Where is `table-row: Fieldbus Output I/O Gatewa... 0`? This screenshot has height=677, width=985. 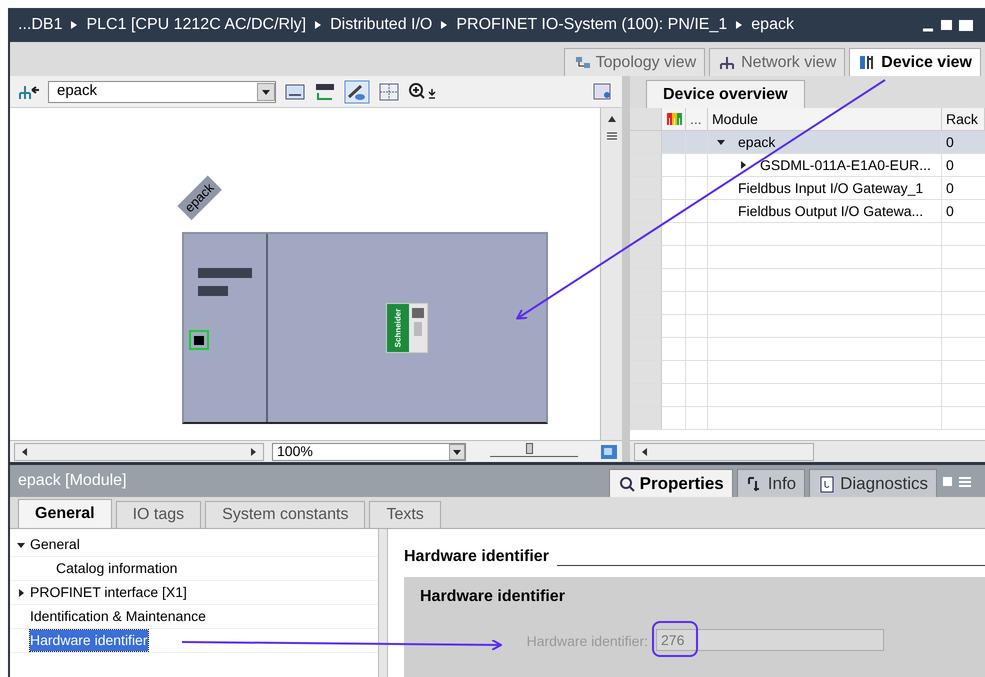 table-row: Fieldbus Output I/O Gatewa... 0 is located at coordinates (807, 211).